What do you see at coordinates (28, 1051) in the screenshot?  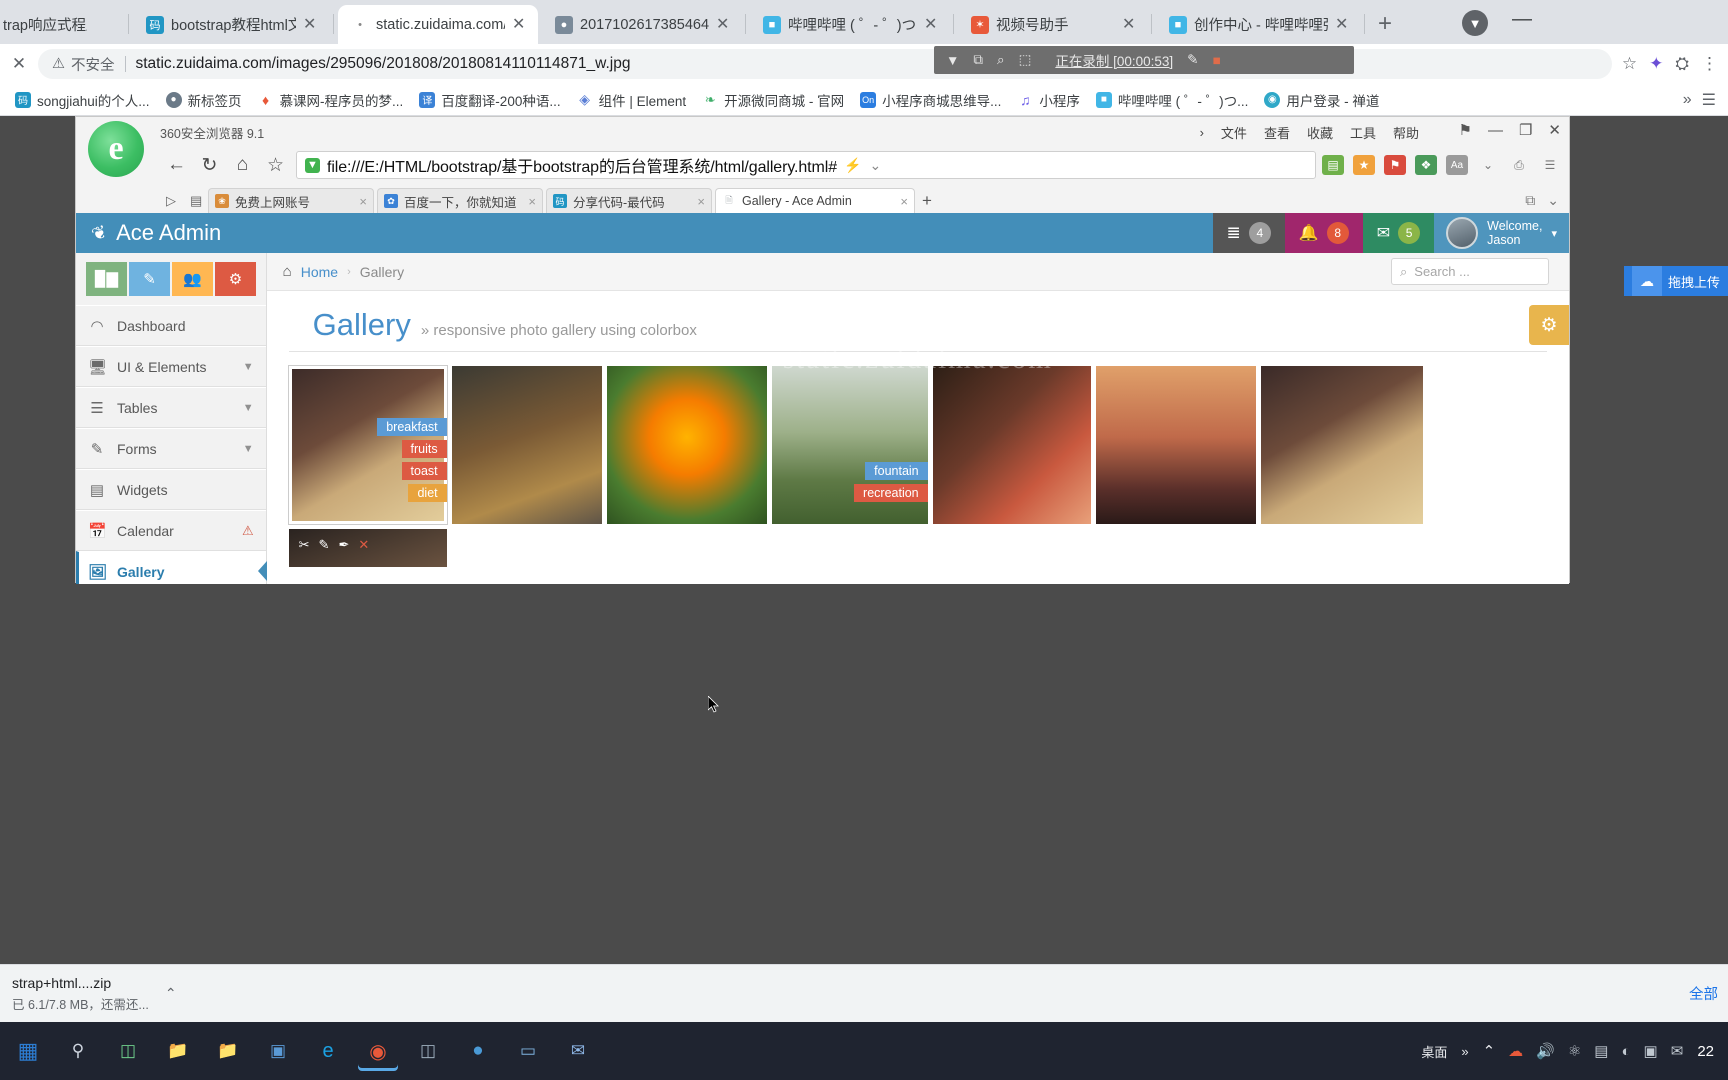 I see `start-button: ▦` at bounding box center [28, 1051].